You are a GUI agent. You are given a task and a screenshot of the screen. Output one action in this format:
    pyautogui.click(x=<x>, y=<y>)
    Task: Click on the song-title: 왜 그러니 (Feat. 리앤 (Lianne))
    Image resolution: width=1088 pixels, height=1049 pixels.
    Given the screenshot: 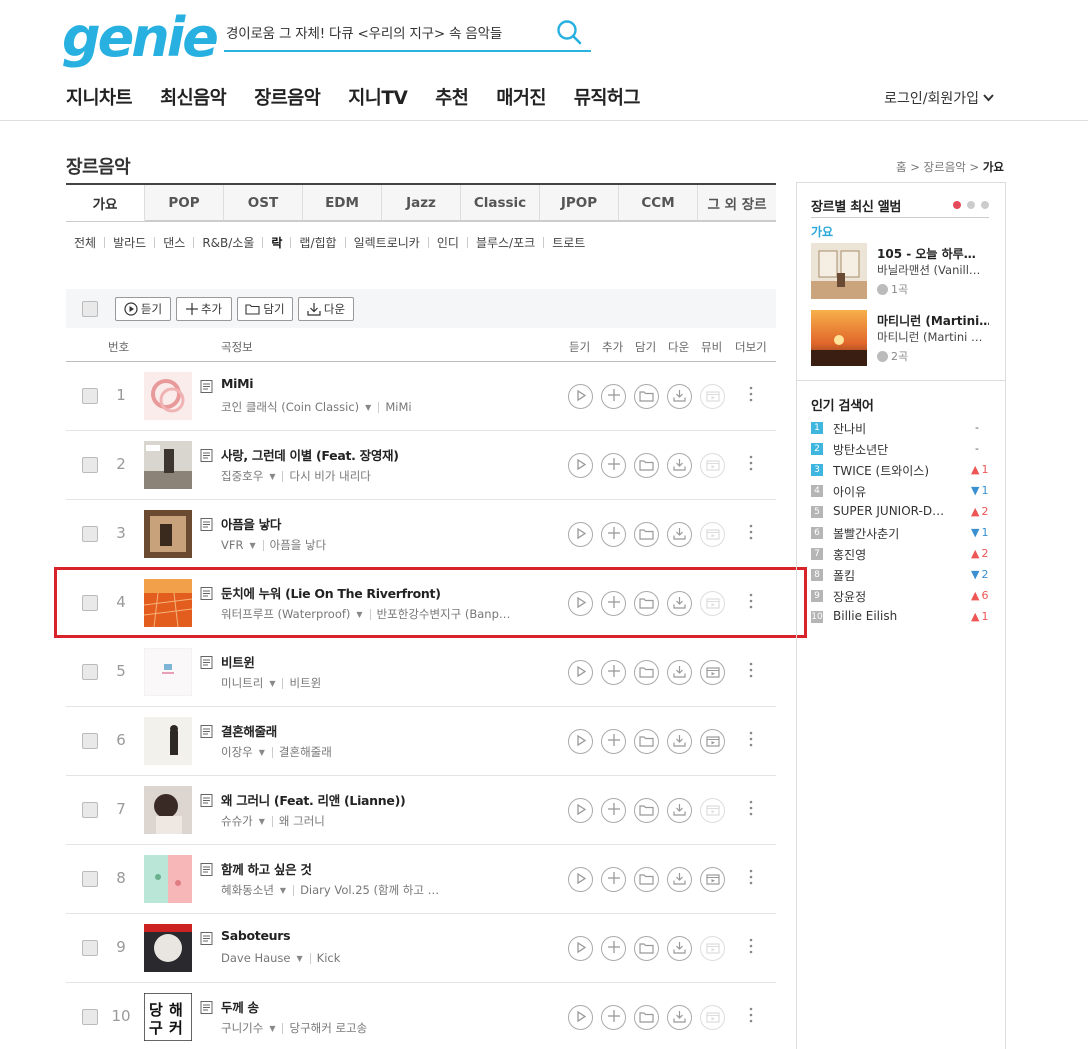 What is the action you would take?
    pyautogui.click(x=313, y=799)
    